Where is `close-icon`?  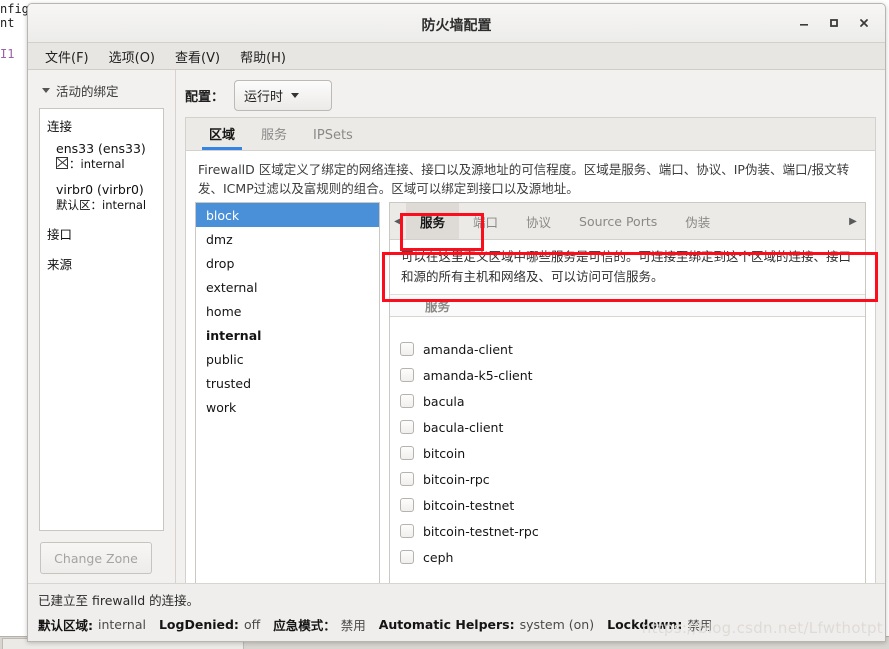 close-icon is located at coordinates (864, 23).